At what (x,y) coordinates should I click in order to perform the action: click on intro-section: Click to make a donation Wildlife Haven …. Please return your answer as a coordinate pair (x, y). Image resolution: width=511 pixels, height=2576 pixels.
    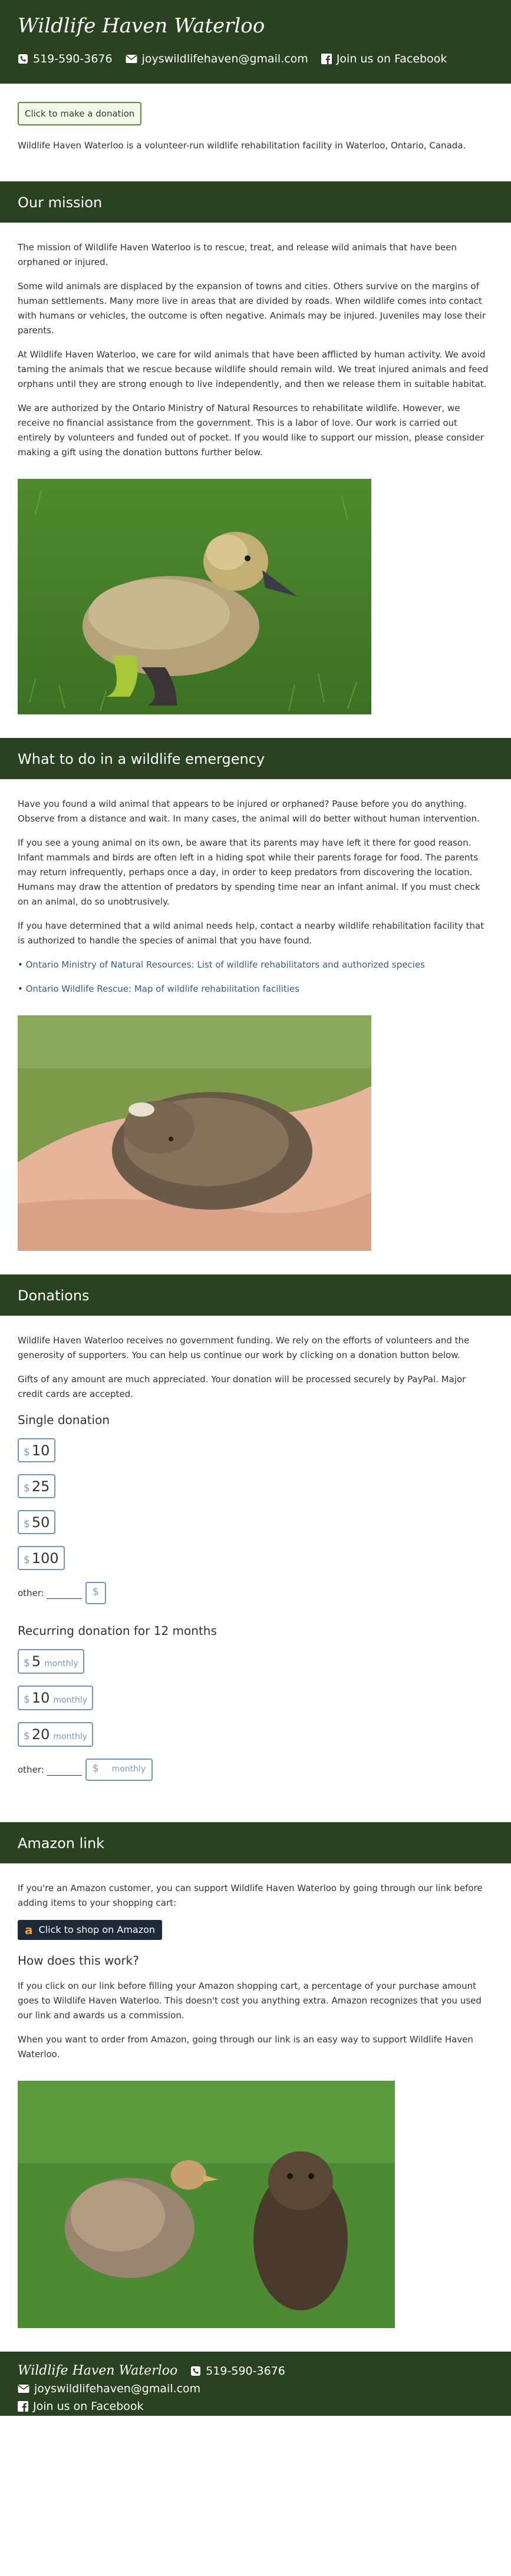
    Looking at the image, I should click on (255, 118).